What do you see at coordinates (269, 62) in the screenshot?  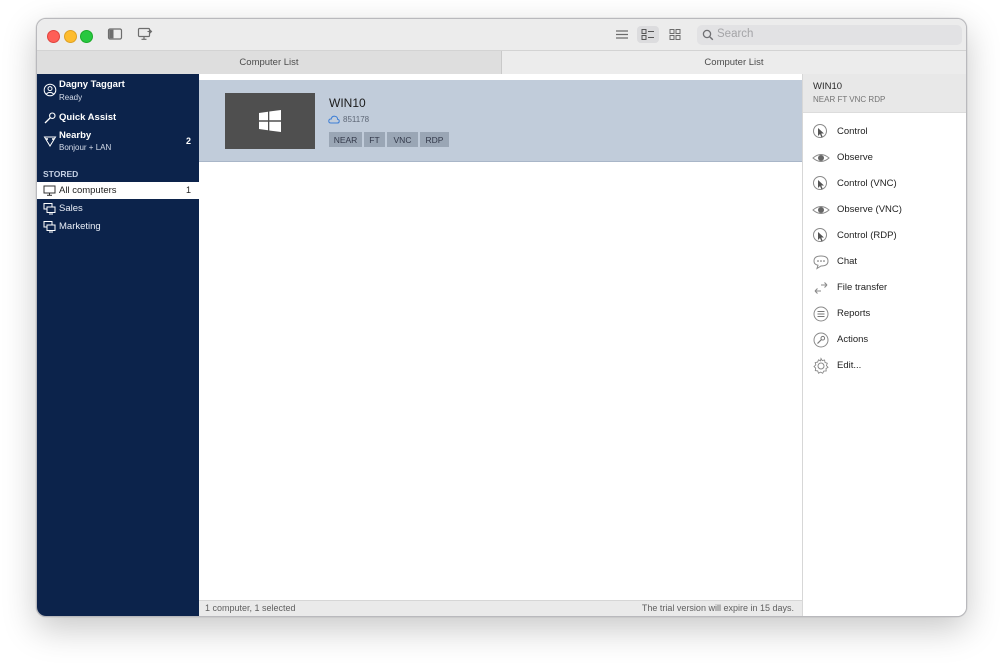 I see `tab-computer-list-1: Computer List` at bounding box center [269, 62].